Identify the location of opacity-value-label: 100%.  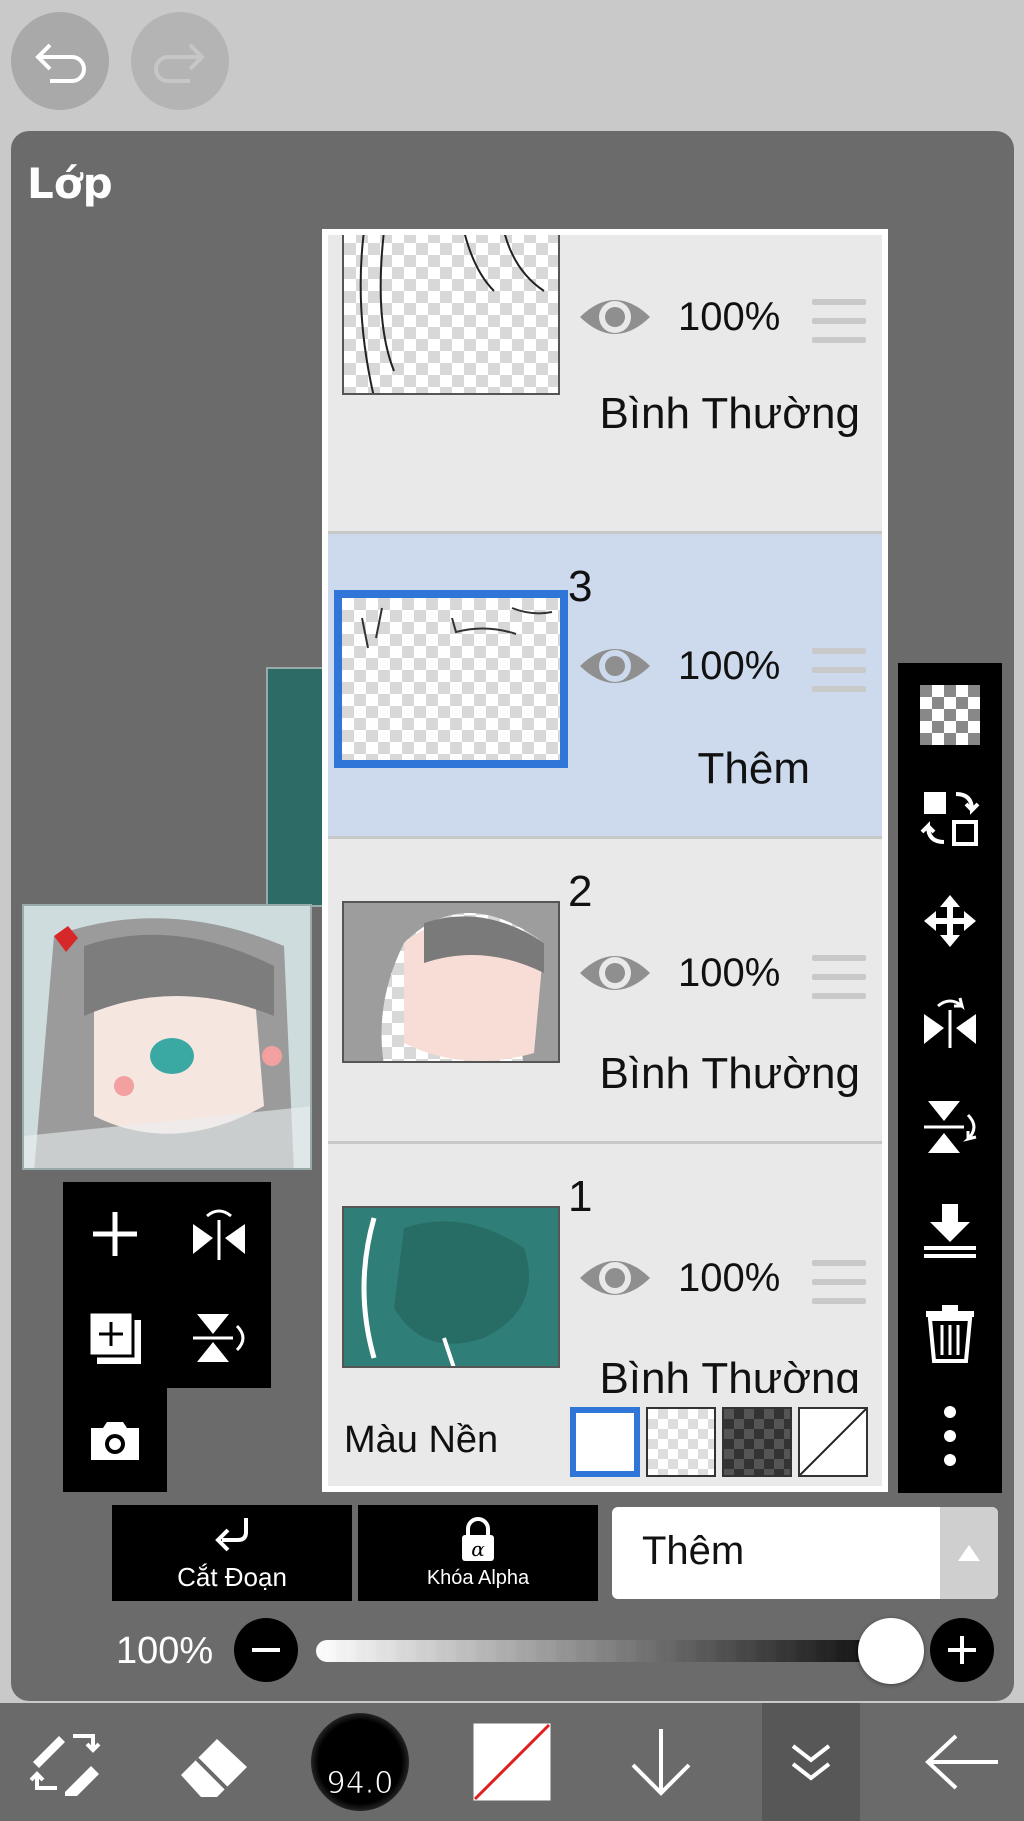
(165, 1651).